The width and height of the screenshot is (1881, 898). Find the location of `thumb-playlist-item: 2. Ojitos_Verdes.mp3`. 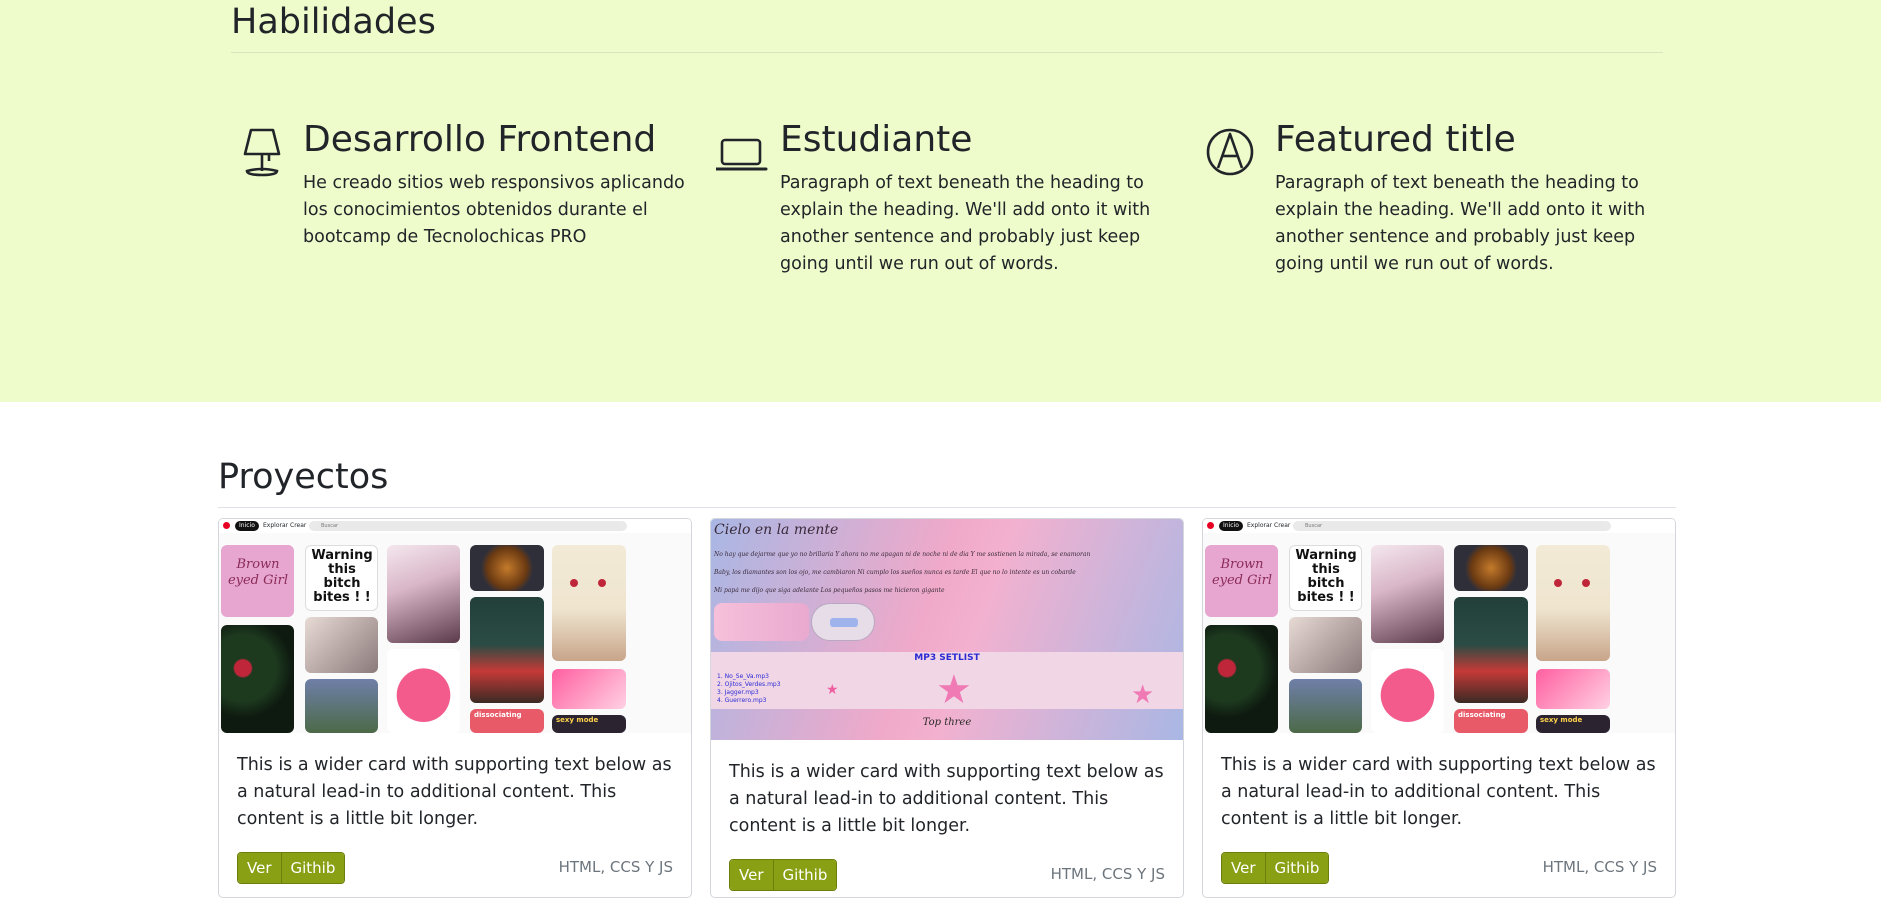

thumb-playlist-item: 2. Ojitos_Verdes.mp3 is located at coordinates (749, 684).